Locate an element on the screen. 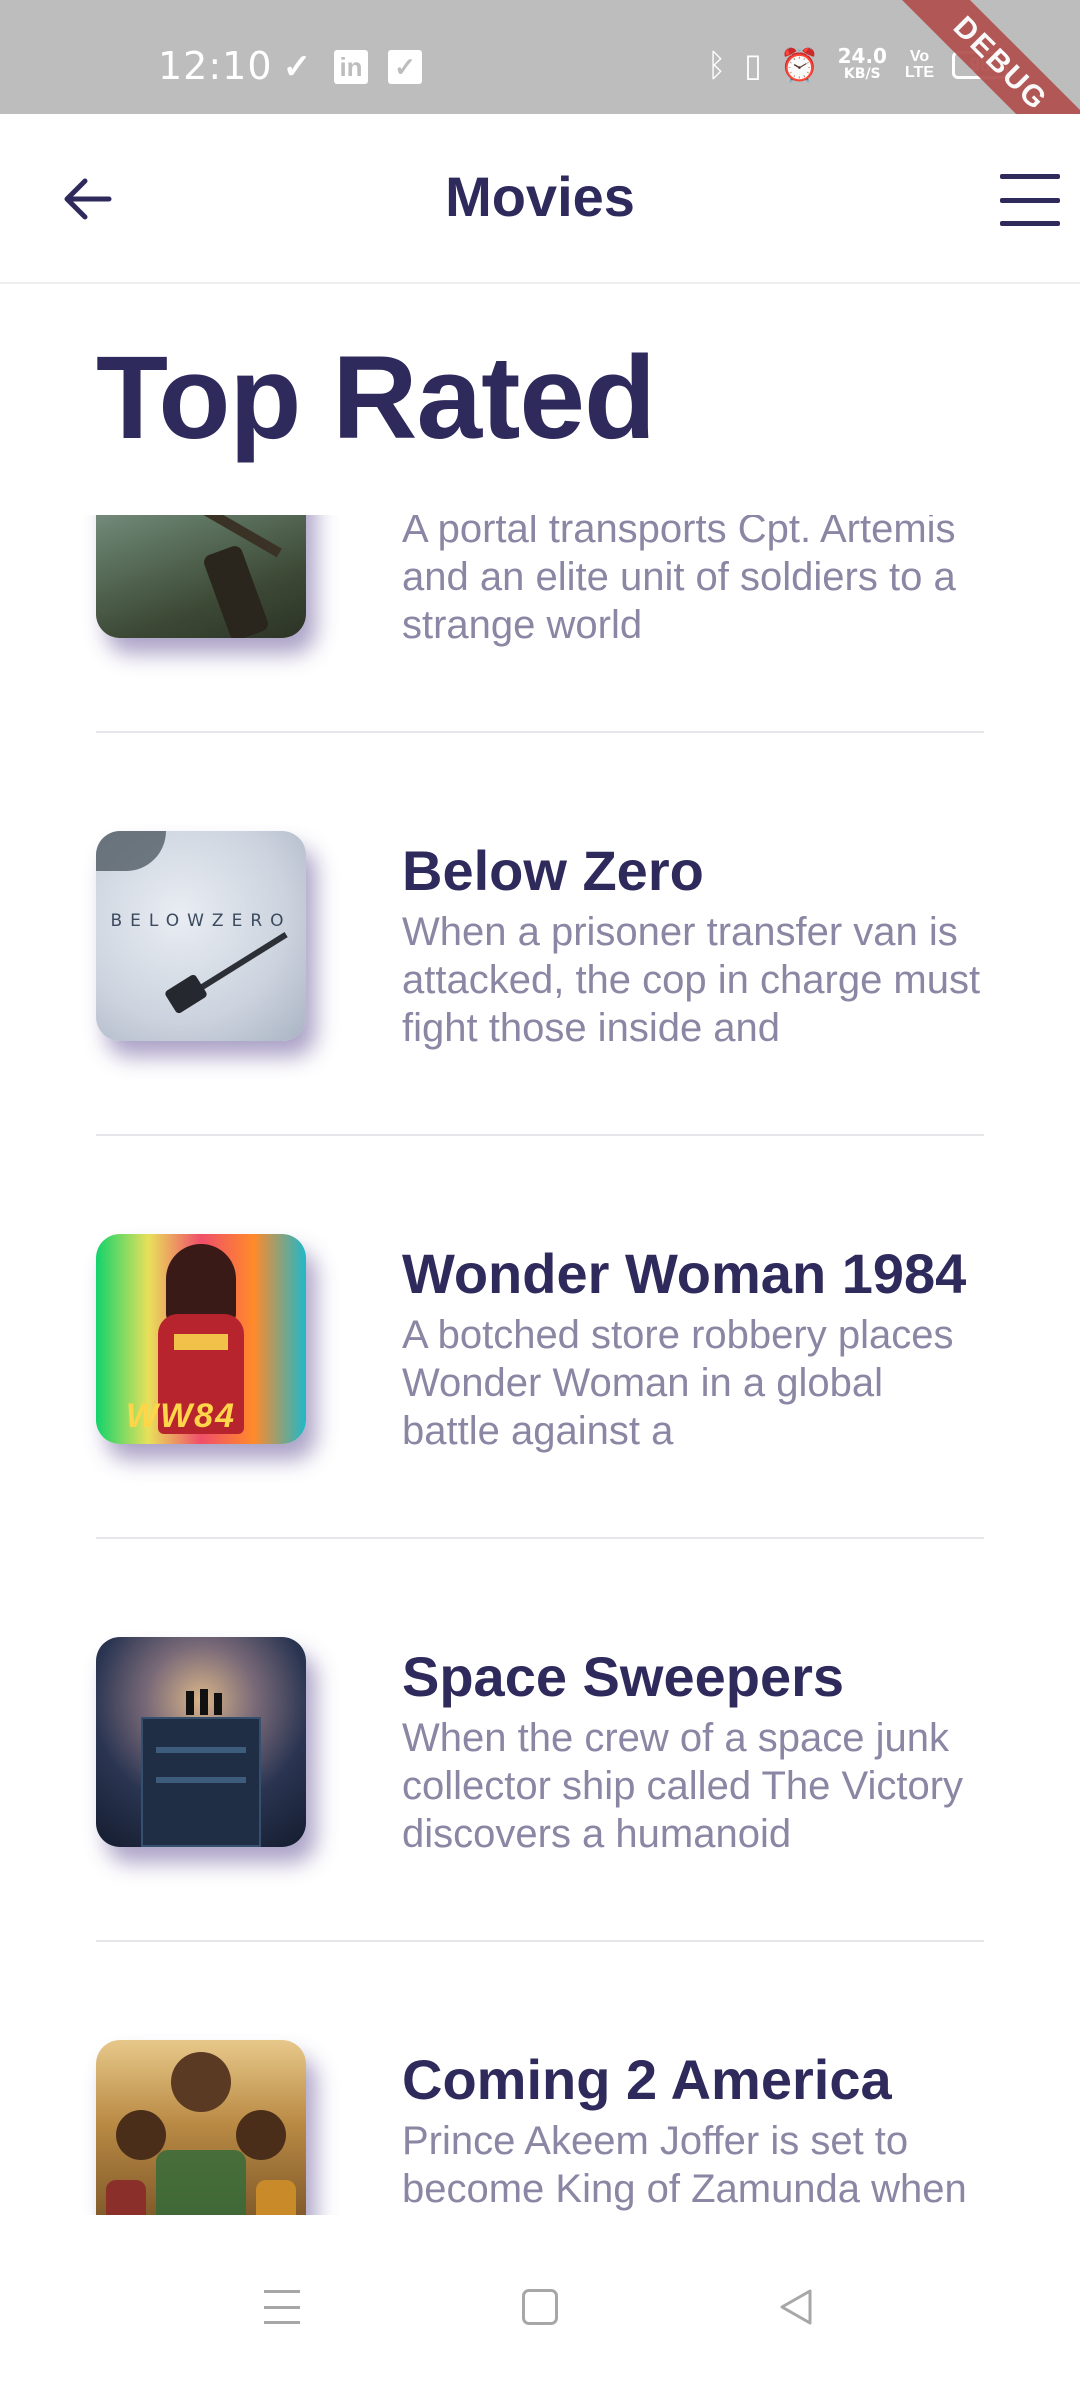 This screenshot has height=2400, width=1080. notification-icons: ✓ in ✓ is located at coordinates (351, 67).